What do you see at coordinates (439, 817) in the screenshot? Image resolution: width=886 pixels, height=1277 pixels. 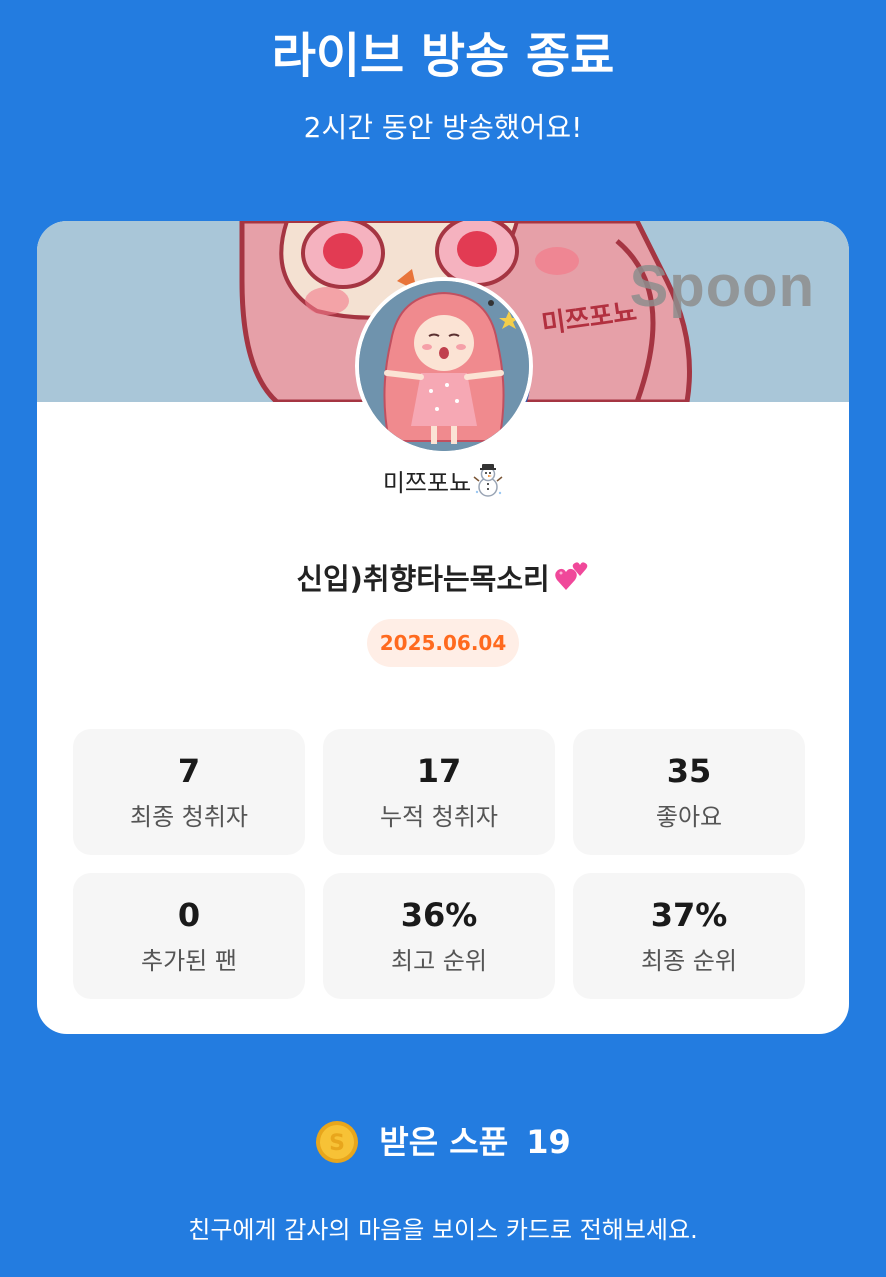 I see `stat-label: 누적 청취자` at bounding box center [439, 817].